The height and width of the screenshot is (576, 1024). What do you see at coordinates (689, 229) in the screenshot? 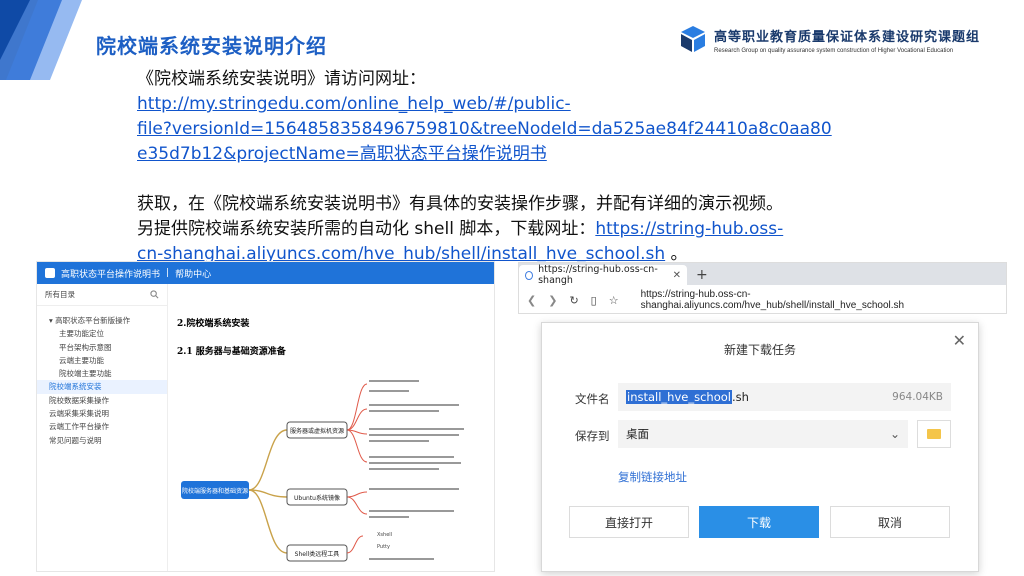
I see `script-link-line1: https://string-hub.oss-` at bounding box center [689, 229].